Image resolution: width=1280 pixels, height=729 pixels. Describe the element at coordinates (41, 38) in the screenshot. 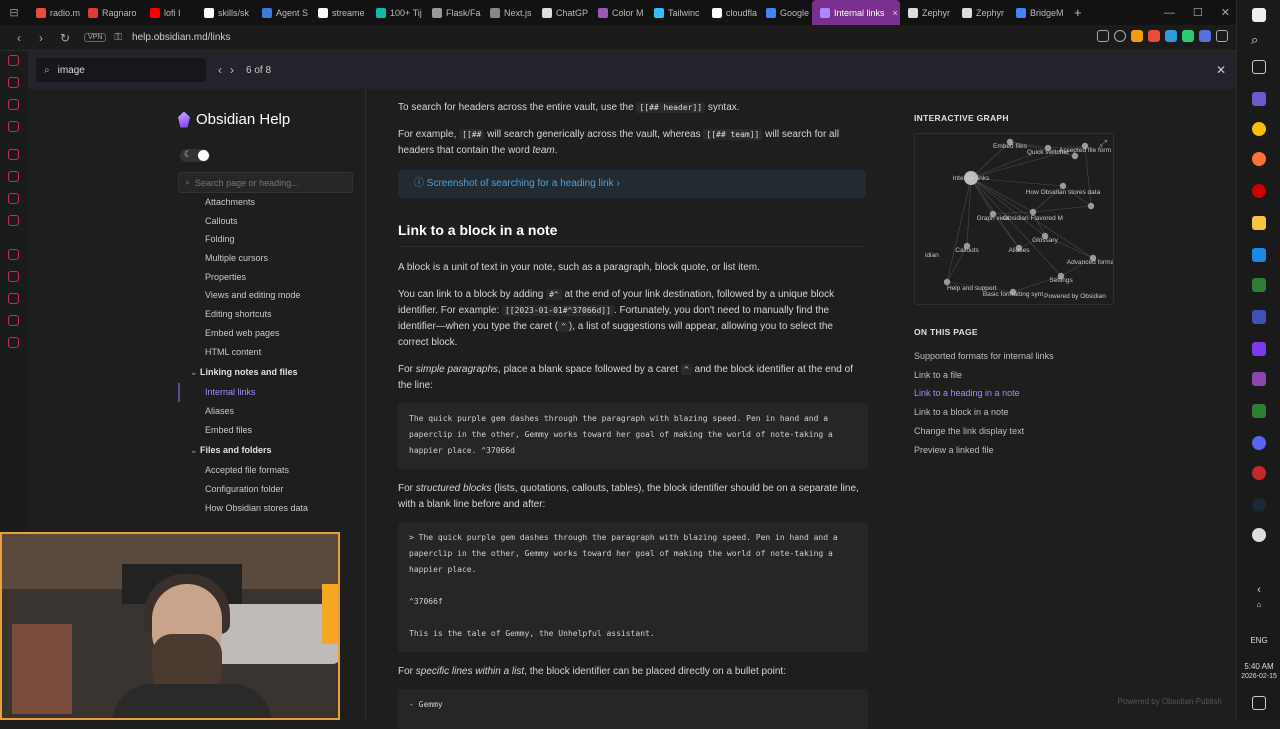

I see `forward-icon: ›` at that location.